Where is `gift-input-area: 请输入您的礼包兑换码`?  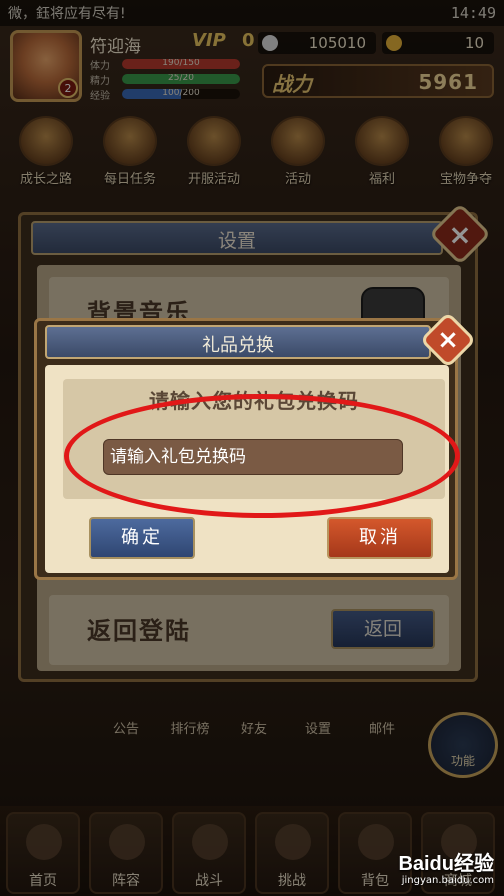 gift-input-area: 请输入您的礼包兑换码 is located at coordinates (254, 439).